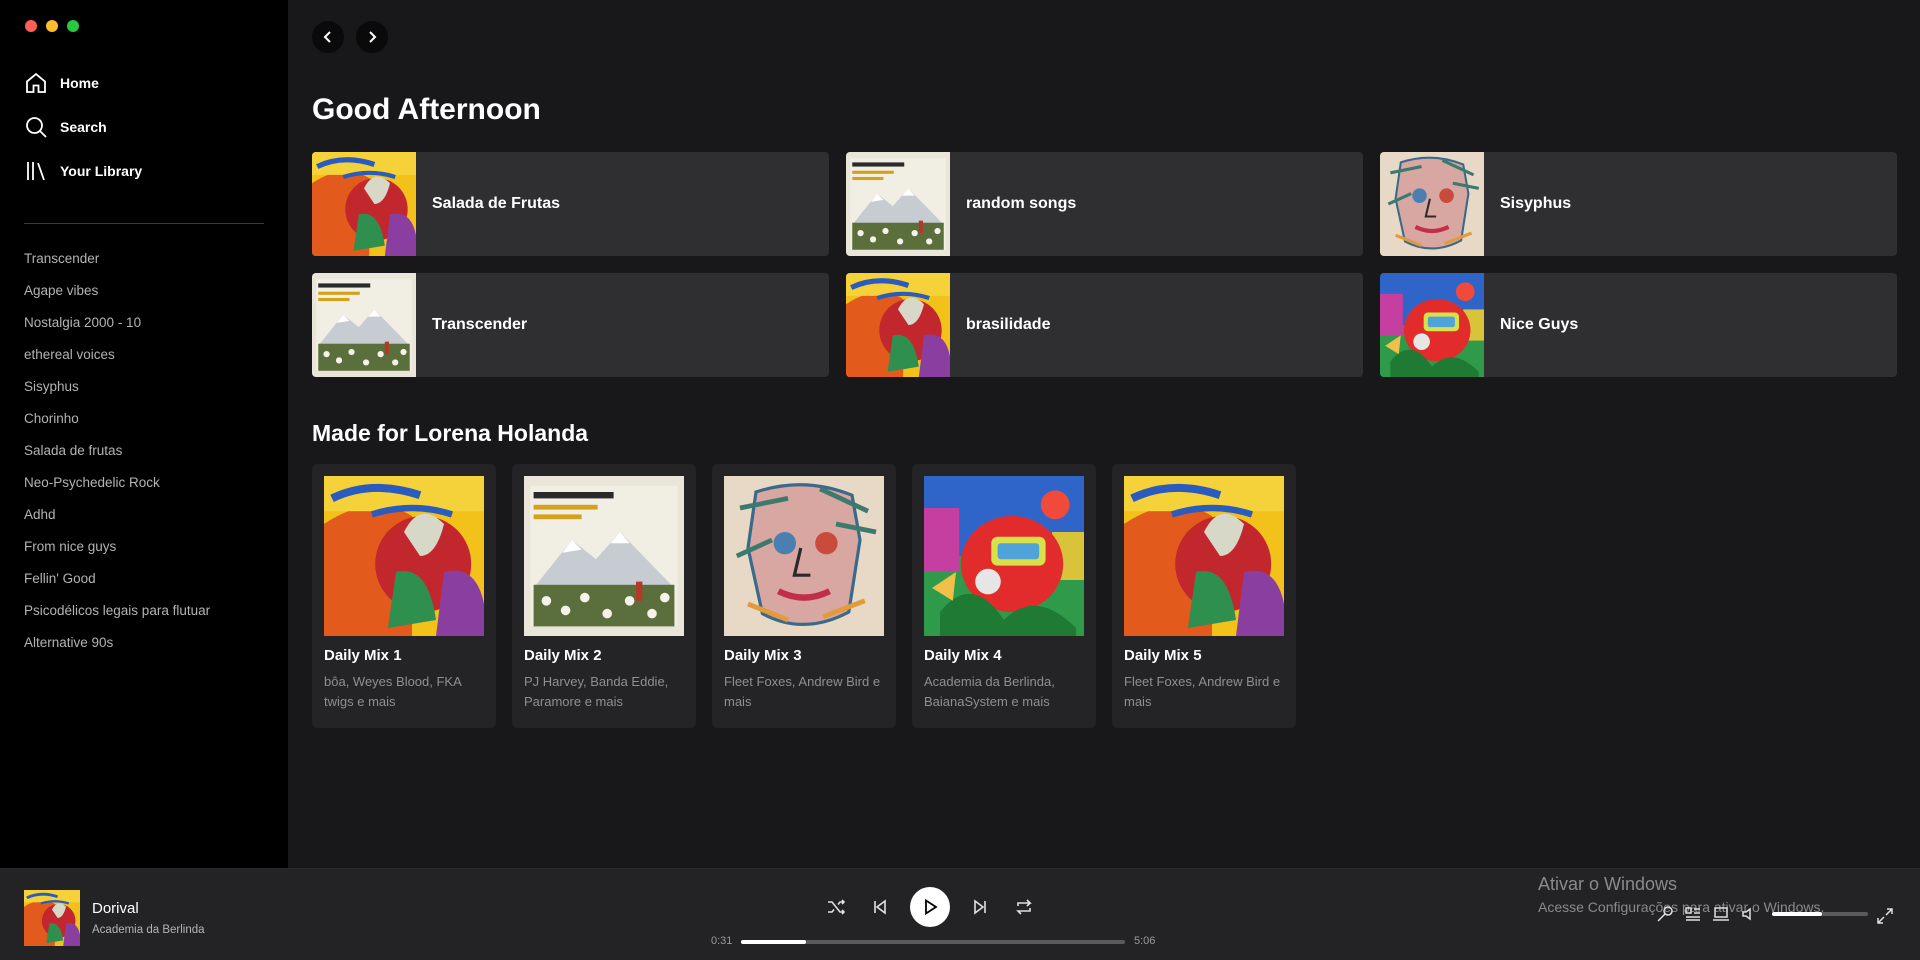  Describe the element at coordinates (1638, 204) in the screenshot. I see `quick-item: Sisyphus` at that location.